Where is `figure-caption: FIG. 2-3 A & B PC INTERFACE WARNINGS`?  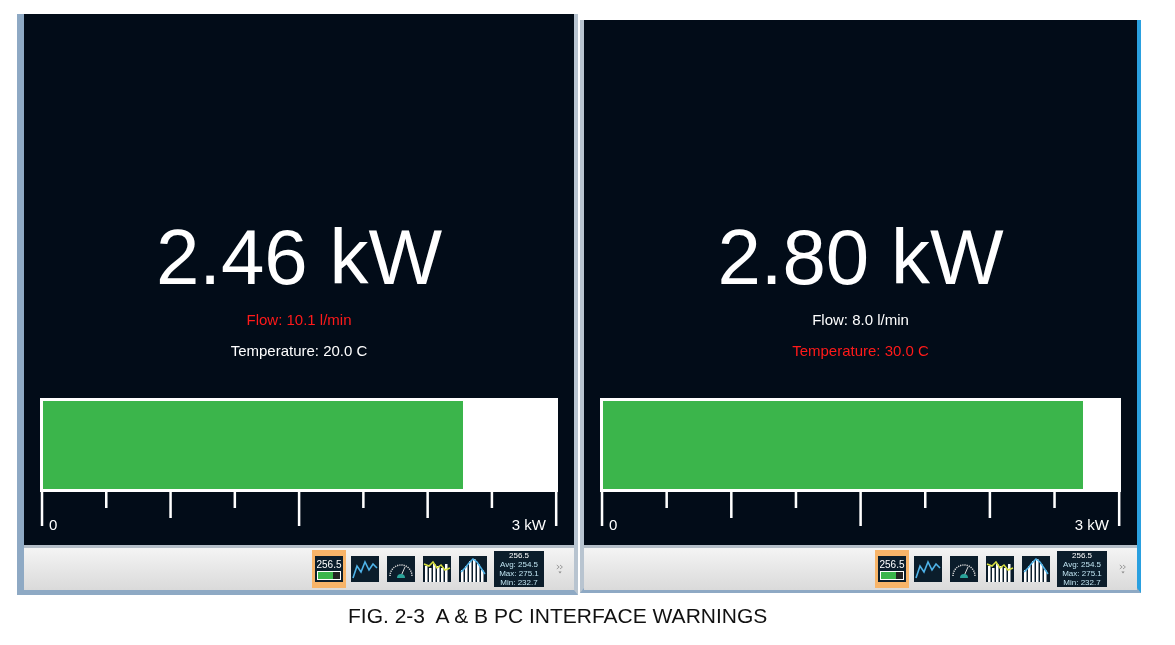 figure-caption: FIG. 2-3 A & B PC INTERFACE WARNINGS is located at coordinates (558, 616).